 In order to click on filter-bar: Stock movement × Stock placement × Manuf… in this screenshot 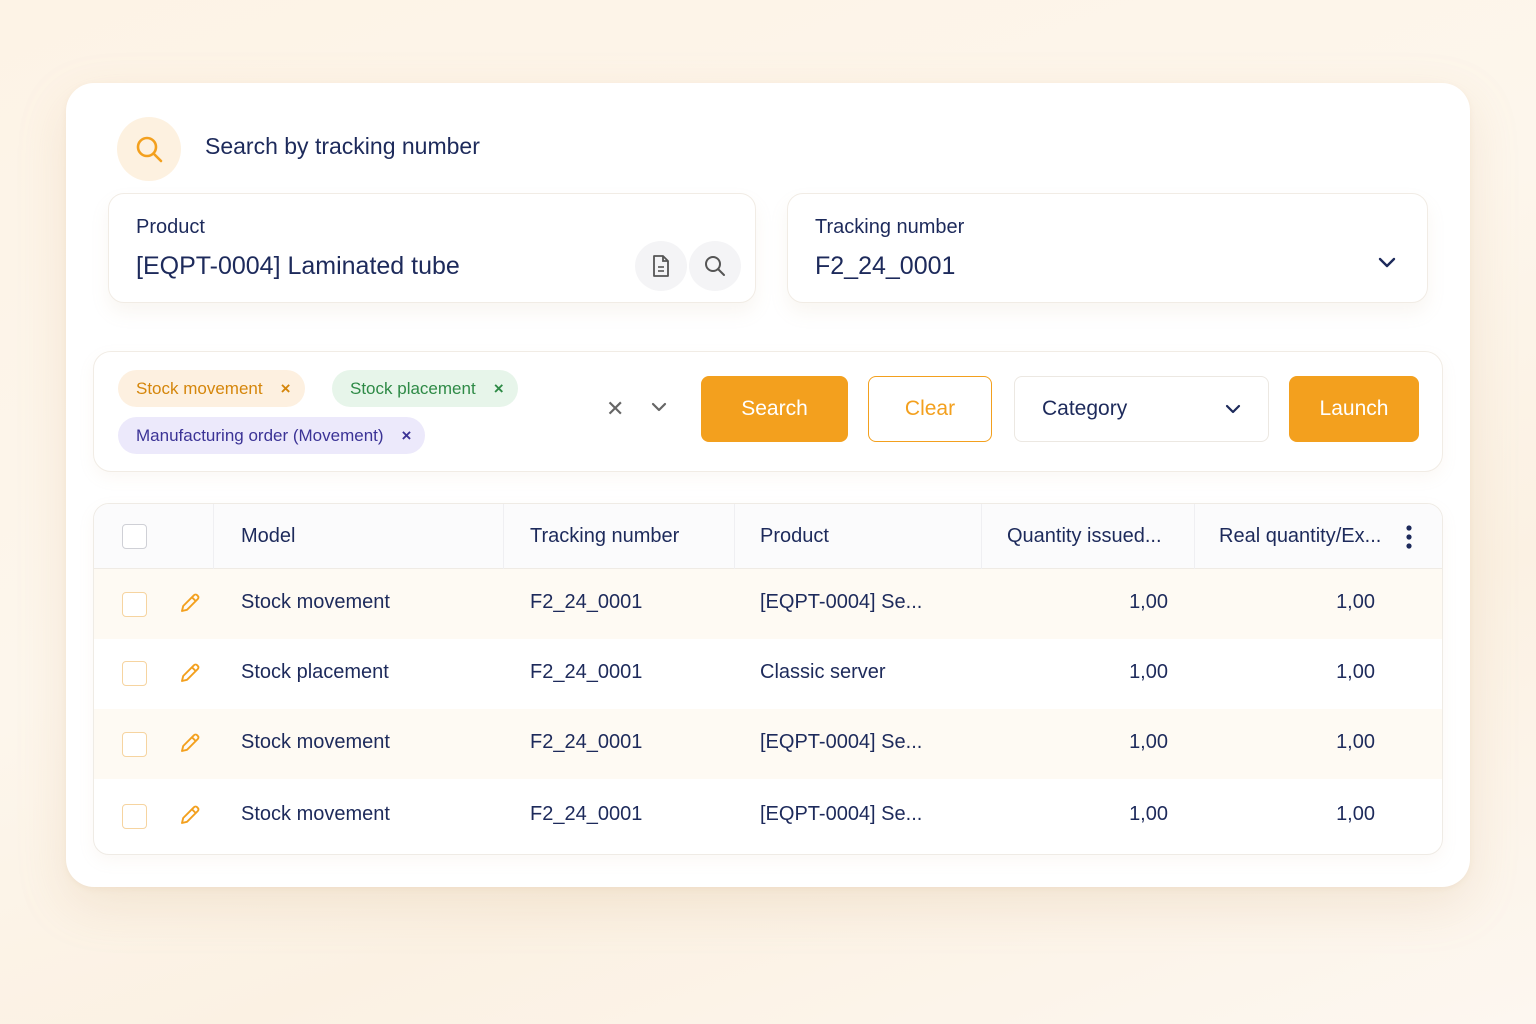, I will do `click(768, 411)`.